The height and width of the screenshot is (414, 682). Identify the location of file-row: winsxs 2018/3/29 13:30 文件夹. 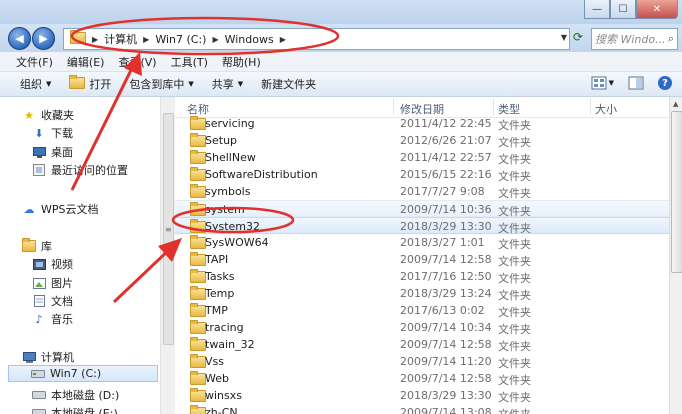
(422, 395).